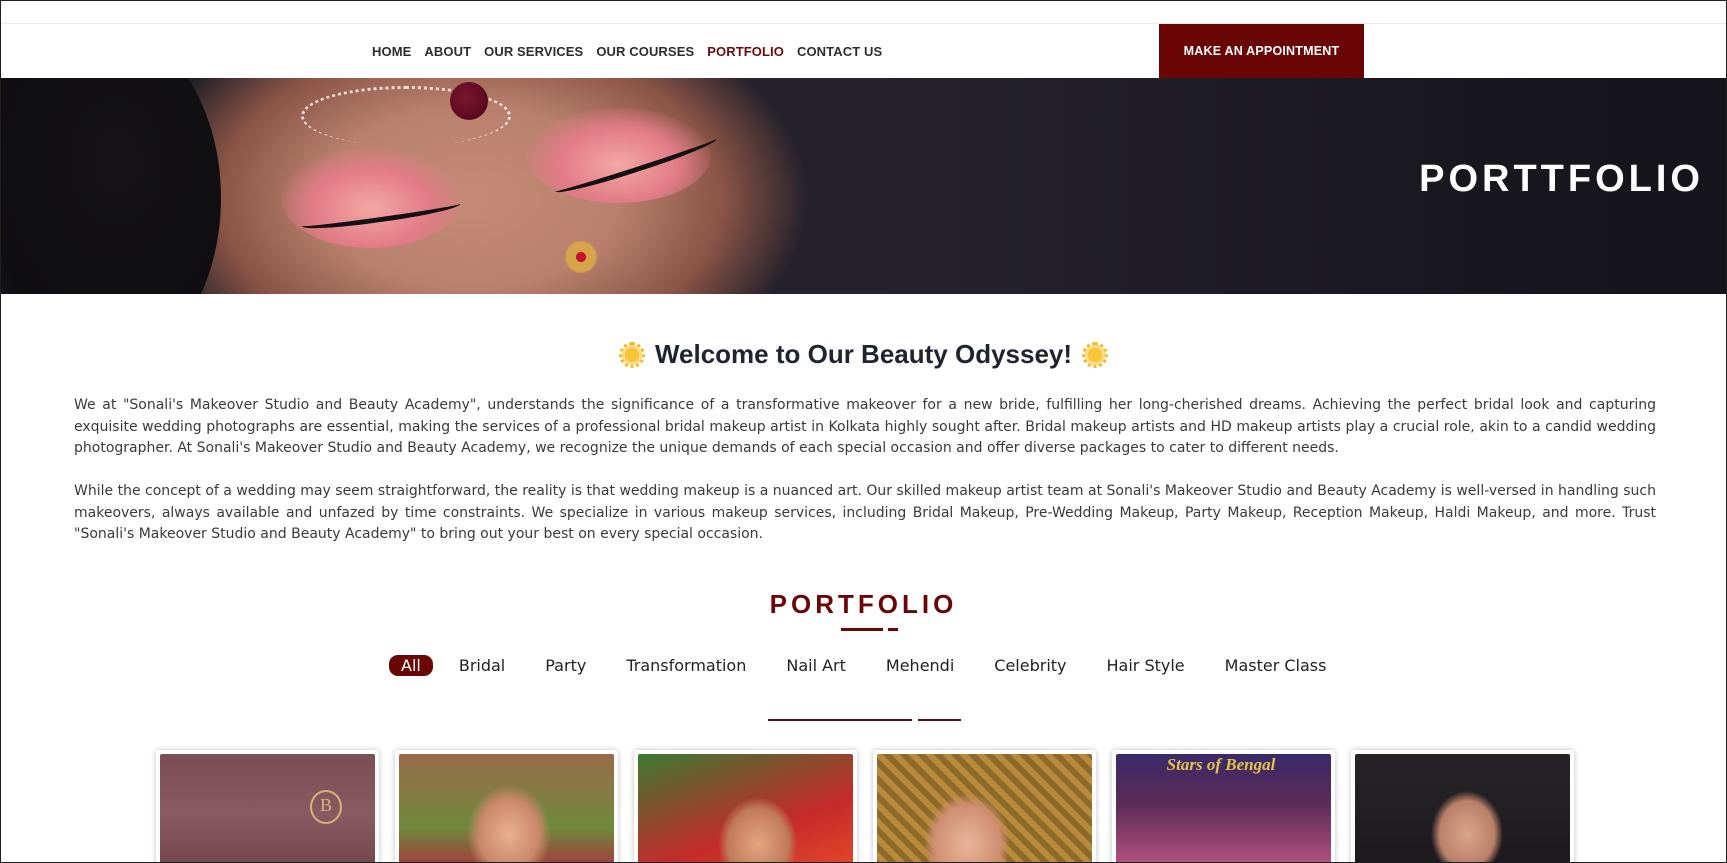 The width and height of the screenshot is (1727, 863). Describe the element at coordinates (565, 665) in the screenshot. I see `filter-party: Party` at that location.